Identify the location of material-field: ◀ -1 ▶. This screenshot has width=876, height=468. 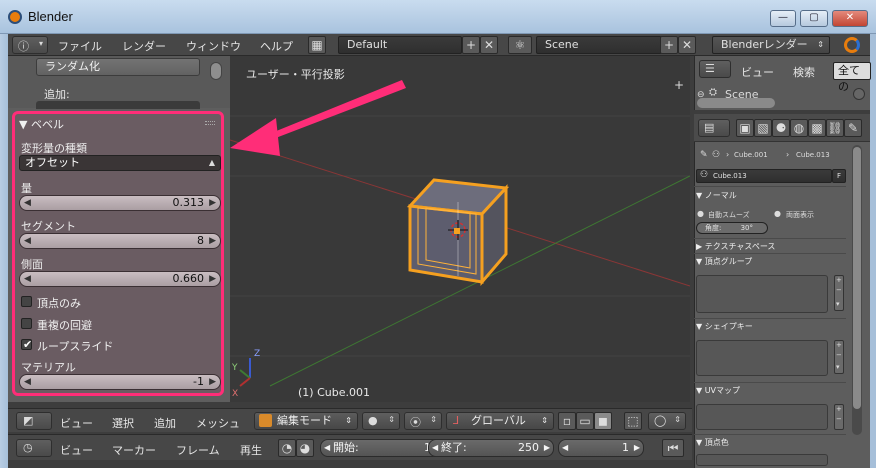
(120, 382).